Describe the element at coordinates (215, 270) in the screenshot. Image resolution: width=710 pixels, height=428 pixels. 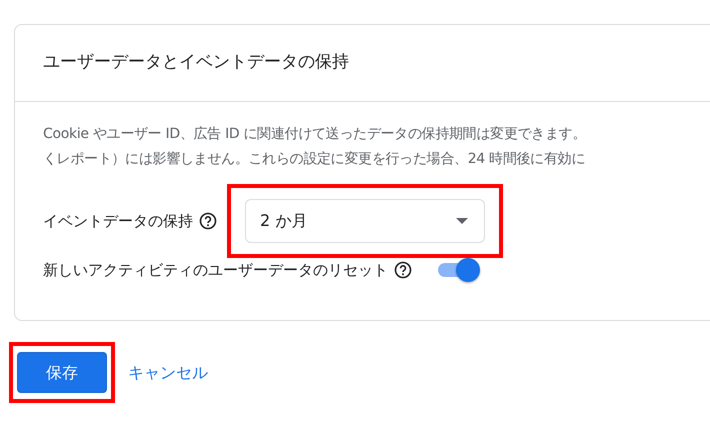
I see `toggle-label: 新しいアクティビティのユーザーデータのリセット` at that location.